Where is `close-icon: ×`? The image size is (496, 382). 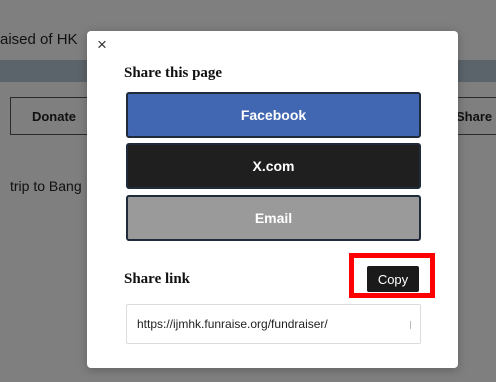 close-icon: × is located at coordinates (102, 44).